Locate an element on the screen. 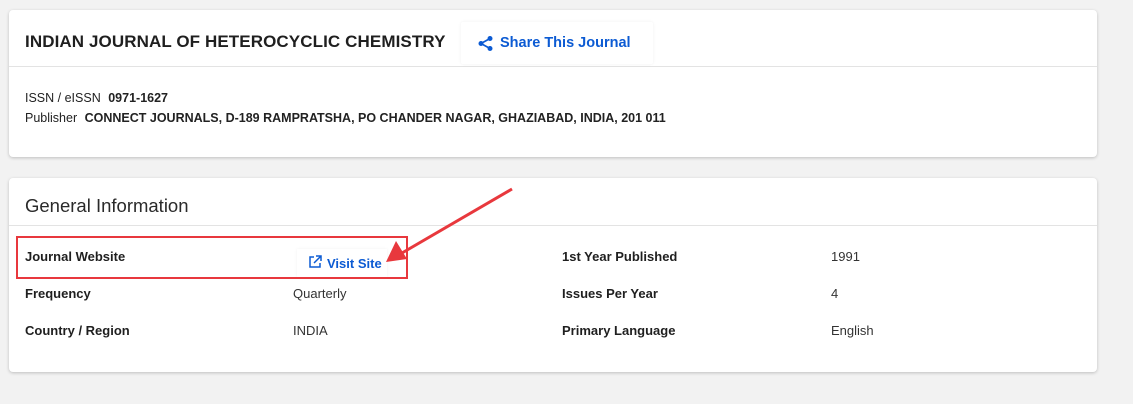  language-label: Primary Language is located at coordinates (619, 330).